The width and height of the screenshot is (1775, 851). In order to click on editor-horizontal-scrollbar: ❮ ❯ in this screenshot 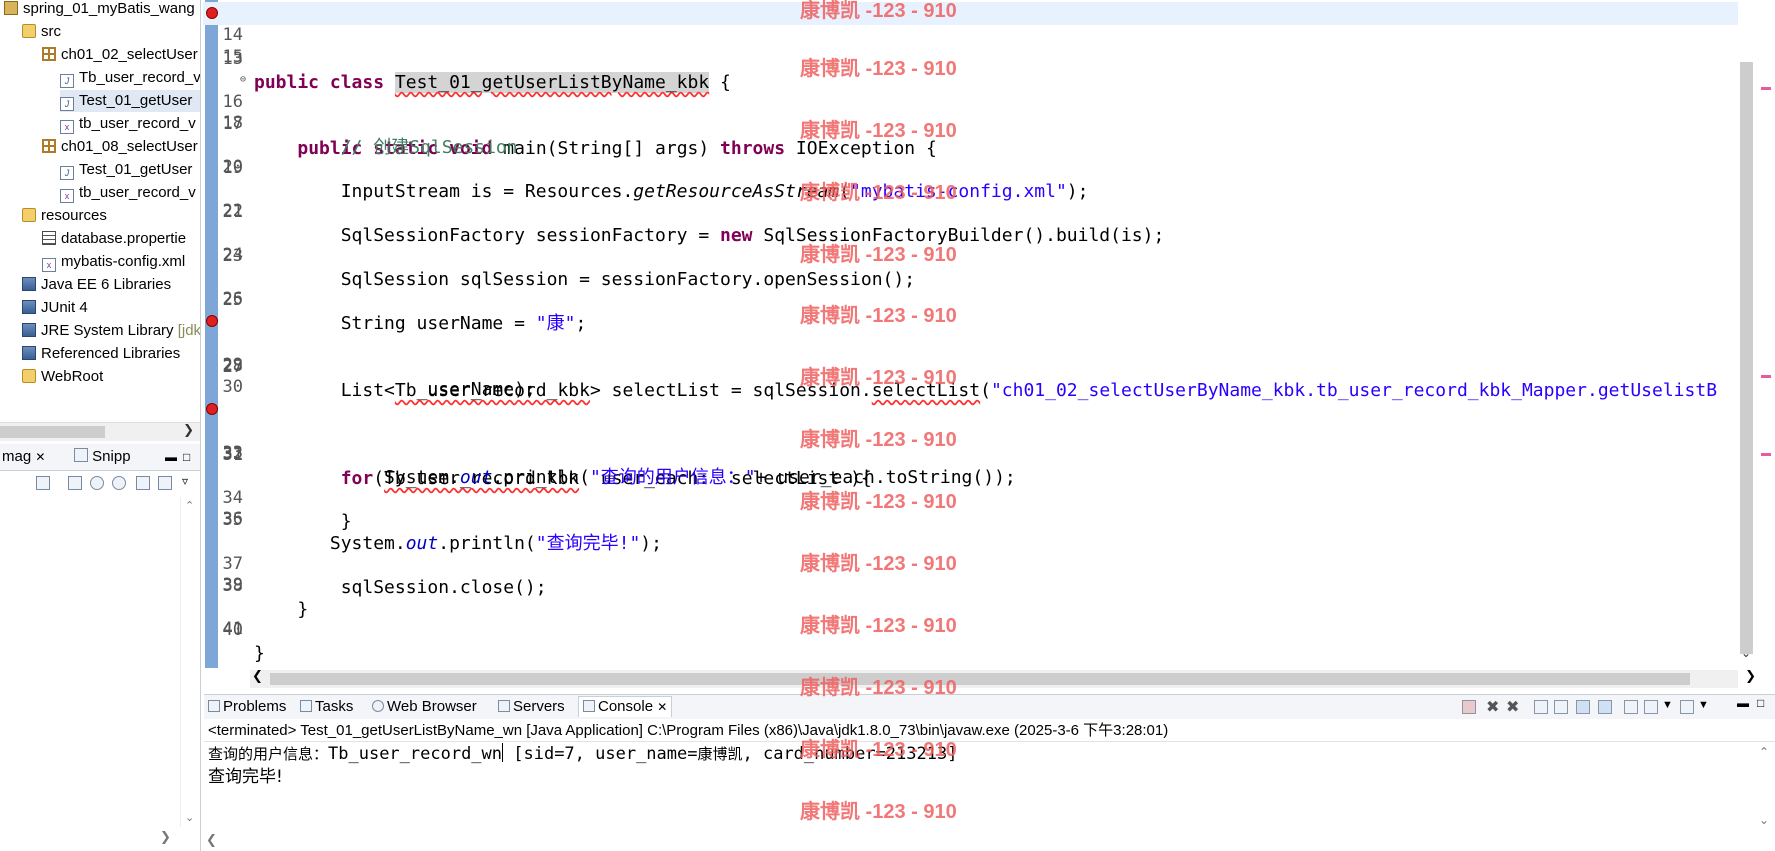, I will do `click(1003, 678)`.